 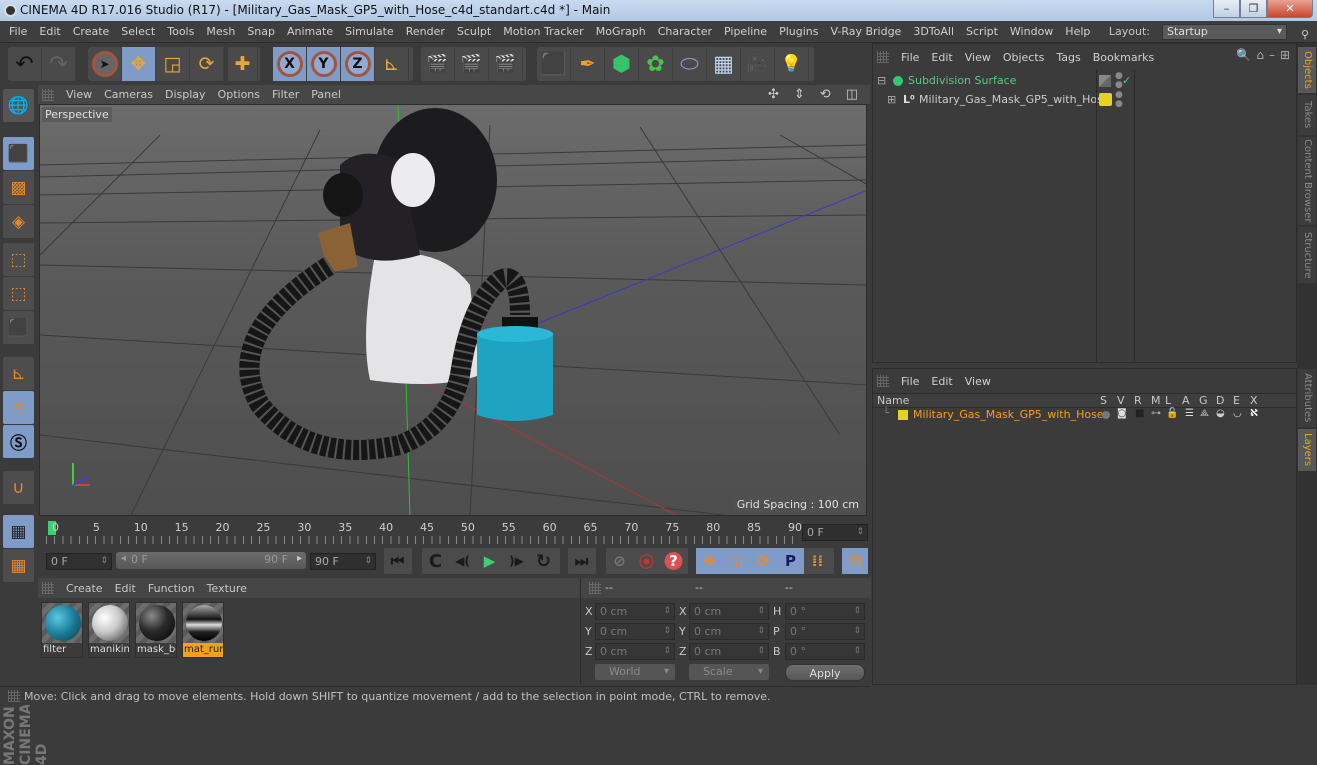 I want to click on undo-button: ↶, so click(x=25, y=64).